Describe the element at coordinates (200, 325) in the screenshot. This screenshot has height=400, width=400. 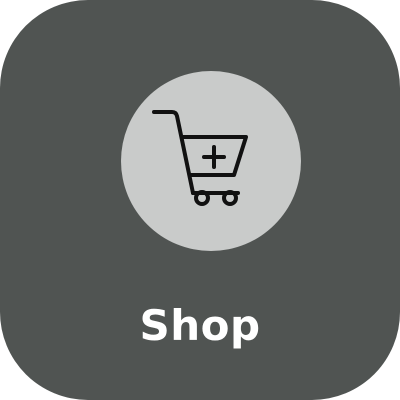
I see `tile-label: Shop` at that location.